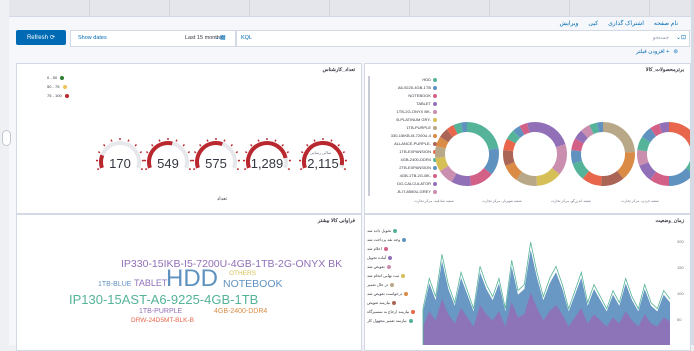 This screenshot has height=351, width=694. I want to click on show-dates-link: Show dates, so click(92, 38).